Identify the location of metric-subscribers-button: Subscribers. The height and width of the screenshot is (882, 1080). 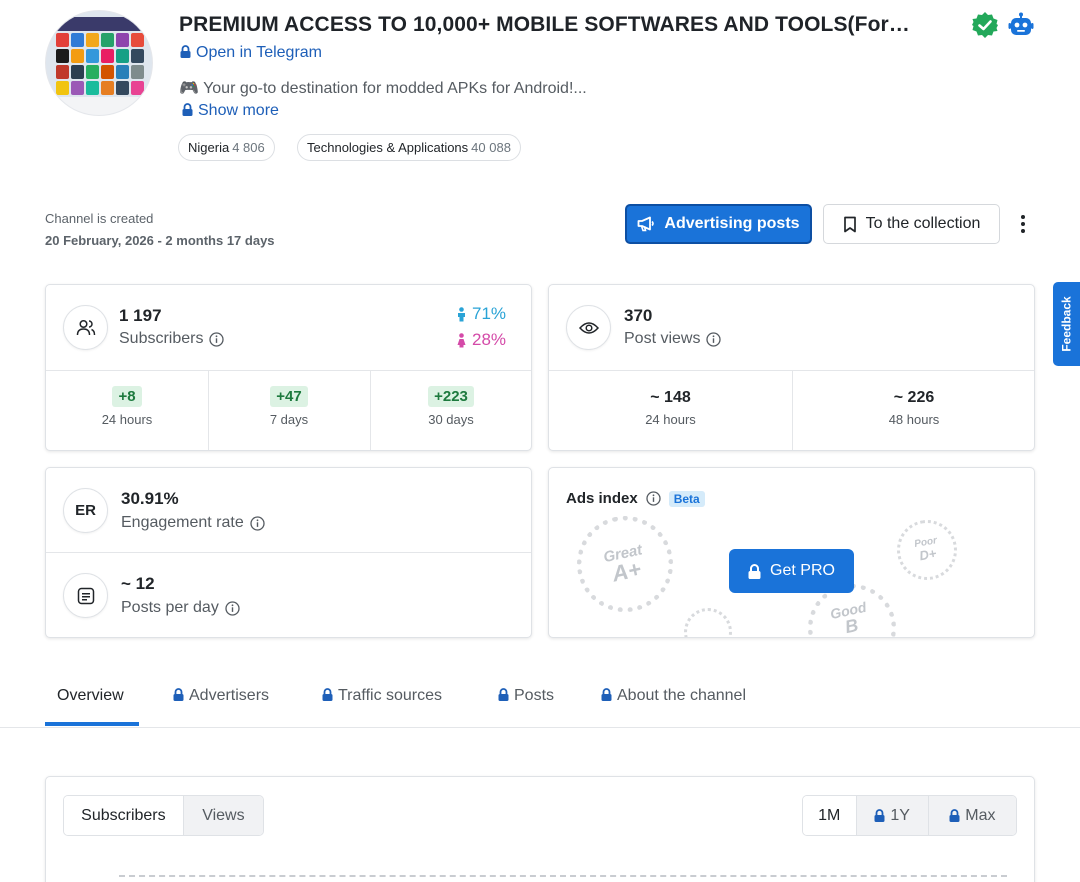
(124, 815).